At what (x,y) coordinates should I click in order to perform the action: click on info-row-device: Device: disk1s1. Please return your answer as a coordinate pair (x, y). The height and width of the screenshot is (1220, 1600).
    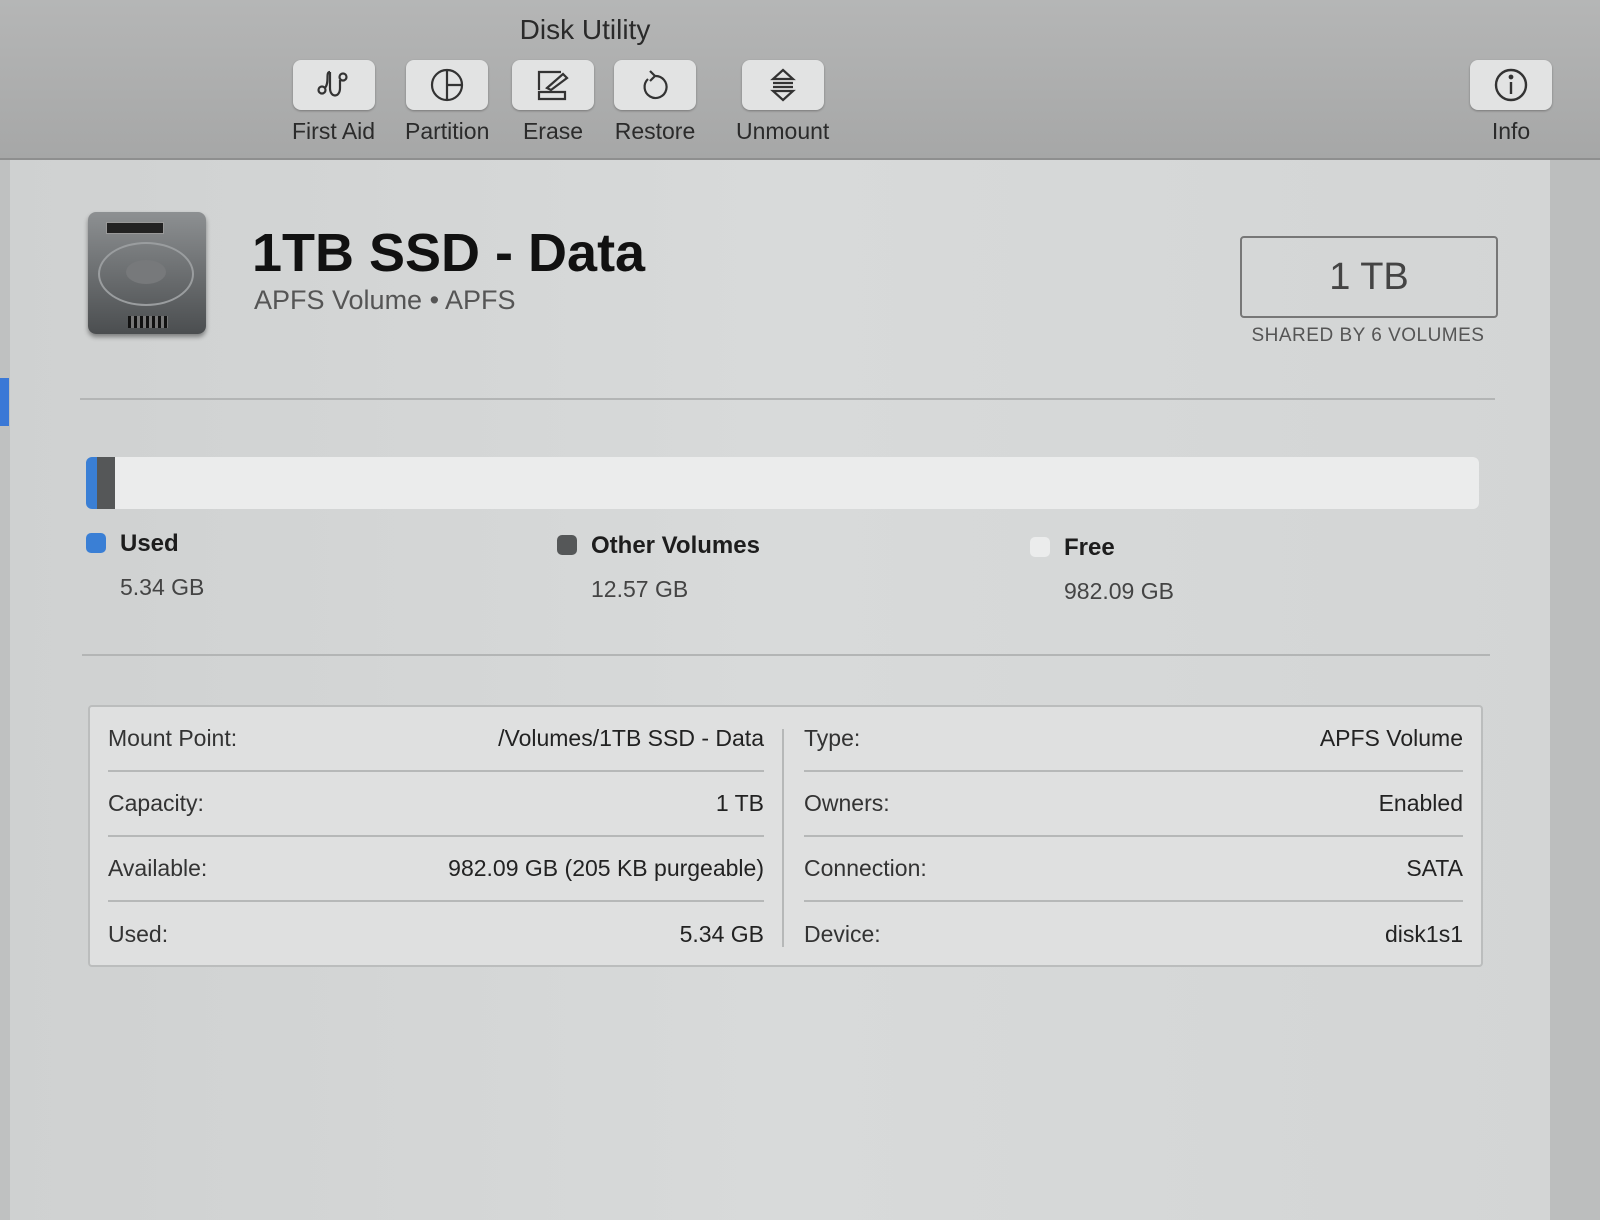
    Looking at the image, I should click on (1133, 934).